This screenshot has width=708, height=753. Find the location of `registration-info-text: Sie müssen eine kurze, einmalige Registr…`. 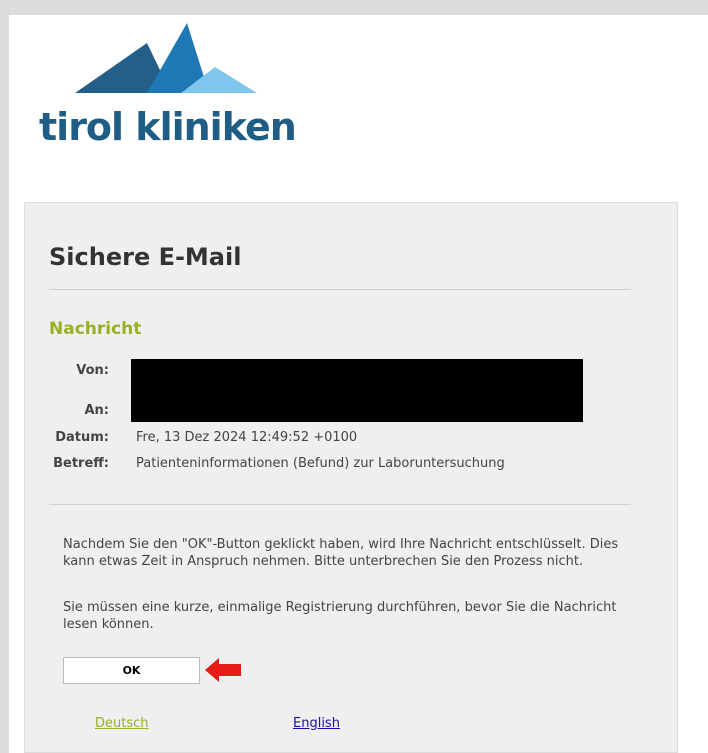

registration-info-text: Sie müssen eine kurze, einmalige Registr… is located at coordinates (340, 616).